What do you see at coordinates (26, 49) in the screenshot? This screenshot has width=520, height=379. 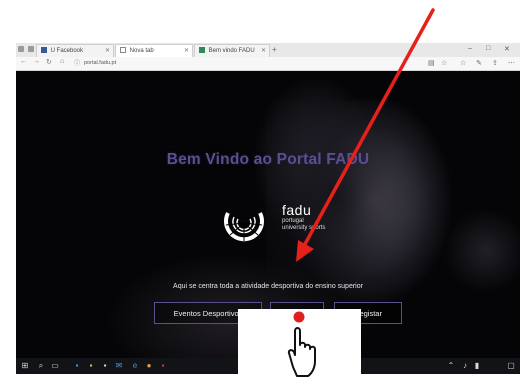 I see `window-menu-icons` at bounding box center [26, 49].